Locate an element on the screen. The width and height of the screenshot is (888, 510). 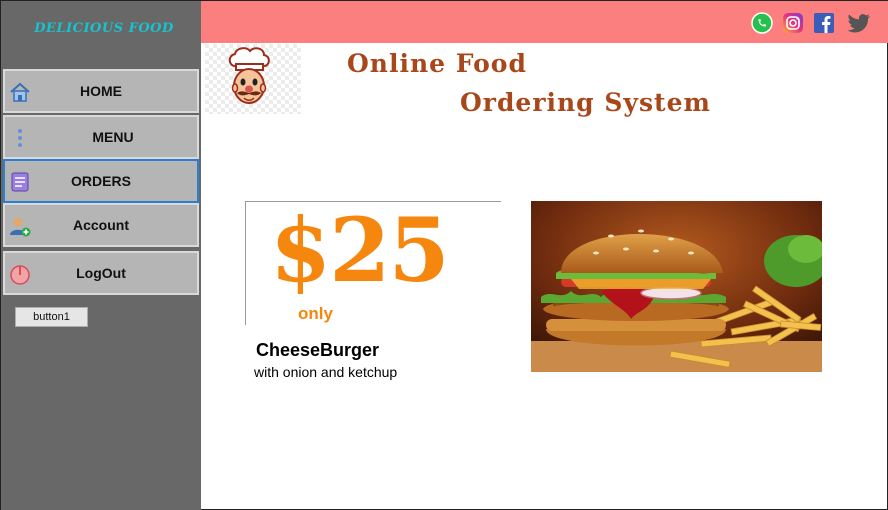
orders-icon is located at coordinates (20, 182).